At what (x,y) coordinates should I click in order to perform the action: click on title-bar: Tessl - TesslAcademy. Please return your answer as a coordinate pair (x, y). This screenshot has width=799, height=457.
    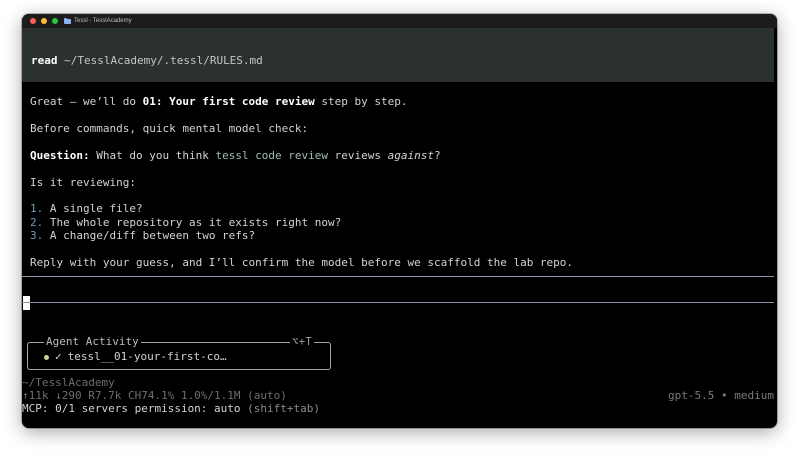
    Looking at the image, I should click on (399, 21).